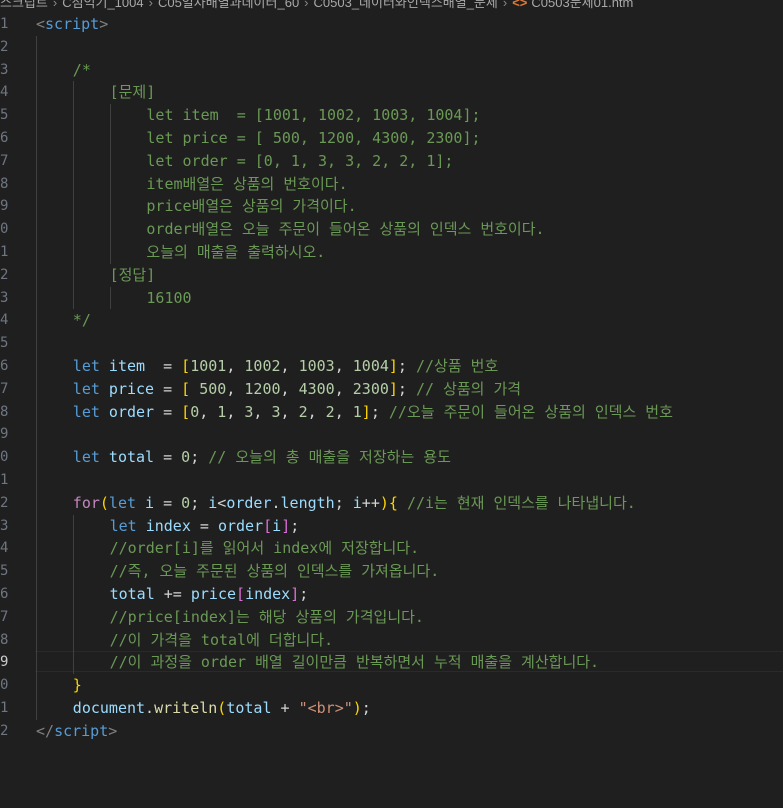 This screenshot has height=808, width=783. I want to click on code-line: 5 let item = [1001, 1002, 1003, 1004];, so click(391, 115).